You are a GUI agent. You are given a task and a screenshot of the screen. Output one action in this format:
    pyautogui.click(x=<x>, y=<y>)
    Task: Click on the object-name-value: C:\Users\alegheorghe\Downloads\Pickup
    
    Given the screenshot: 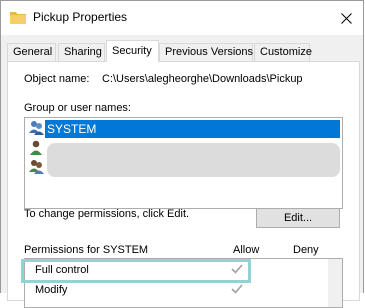 What is the action you would take?
    pyautogui.click(x=202, y=79)
    